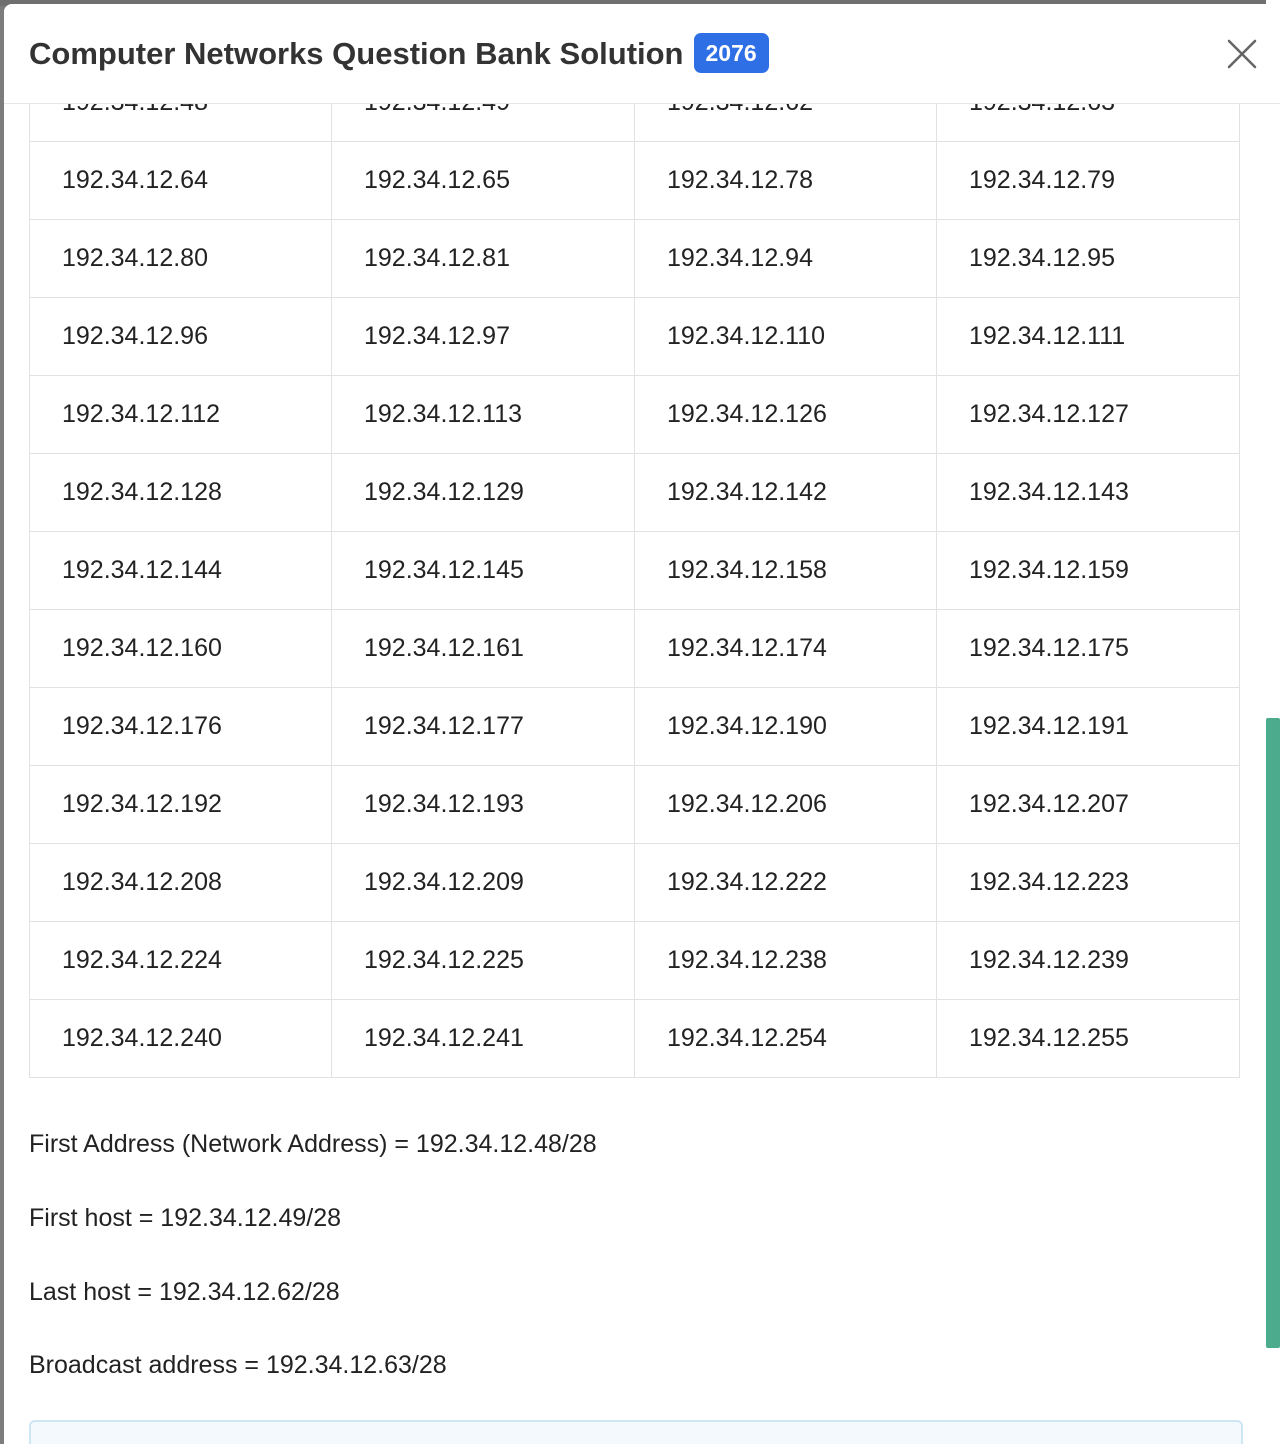 Image resolution: width=1280 pixels, height=1444 pixels. I want to click on table-cell: 192.34.12.127, so click(1088, 414).